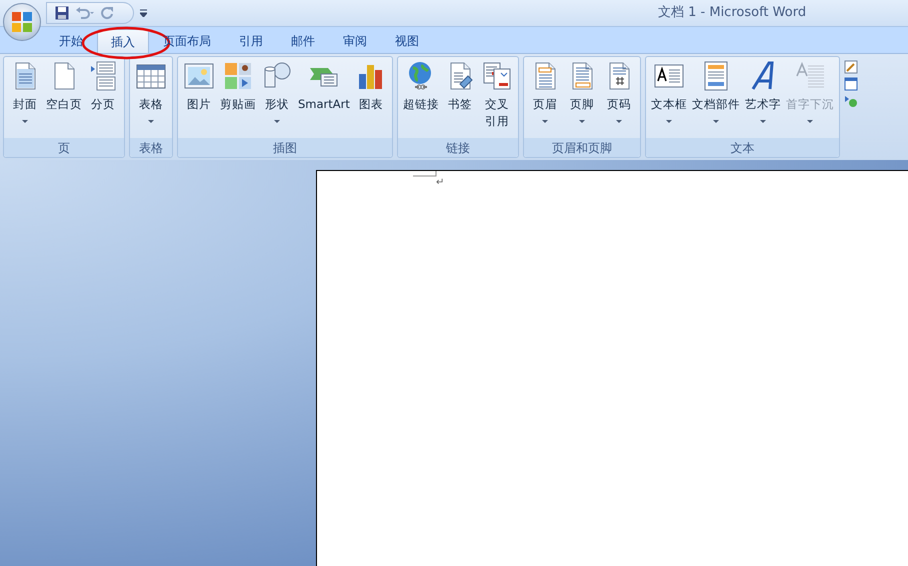  Describe the element at coordinates (732, 13) in the screenshot. I see `window-title: 文档 1 - Microsoft Word` at that location.